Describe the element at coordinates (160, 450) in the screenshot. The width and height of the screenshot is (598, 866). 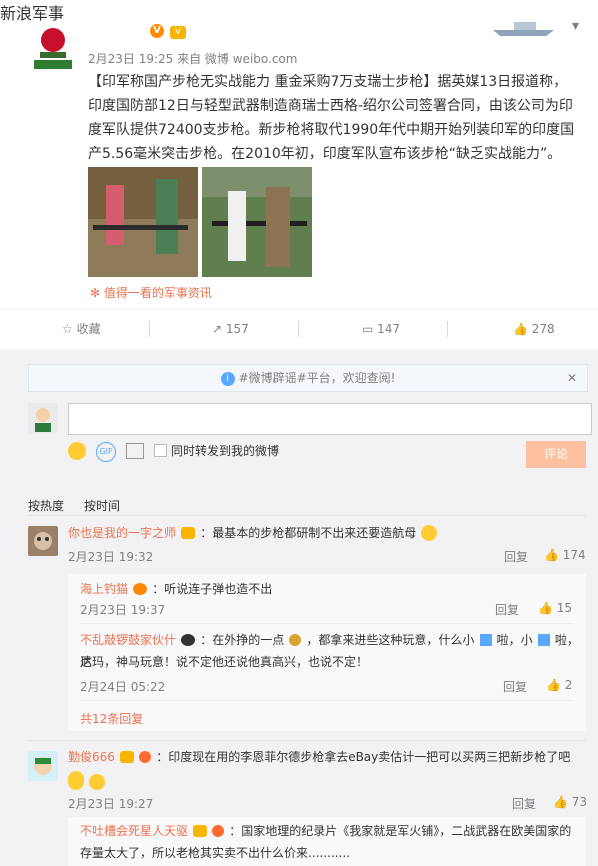
I see `repost-checkbox` at that location.